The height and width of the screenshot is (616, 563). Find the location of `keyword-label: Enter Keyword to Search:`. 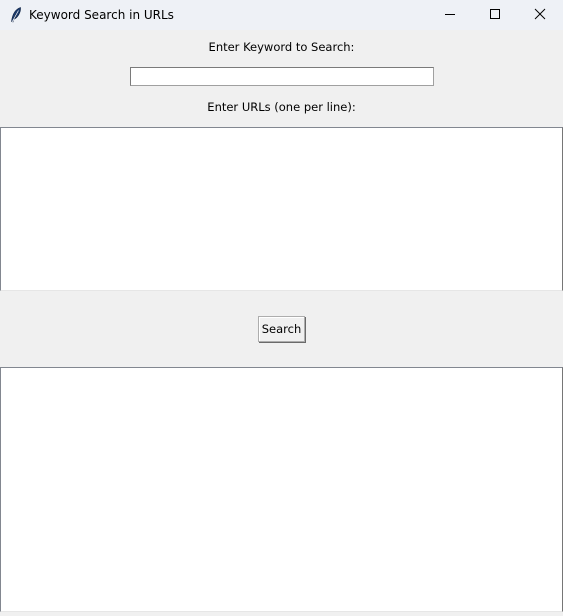

keyword-label: Enter Keyword to Search: is located at coordinates (281, 47).